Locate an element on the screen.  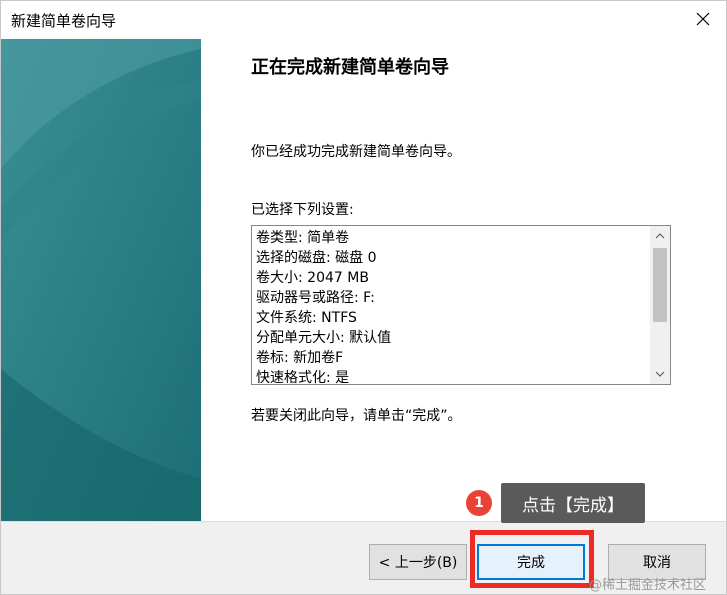
close-button is located at coordinates (703, 19).